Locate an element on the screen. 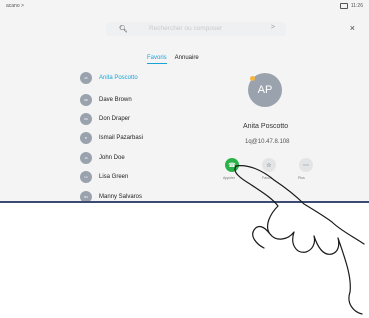  contact-detail-name: Anita Poscotto is located at coordinates (266, 126).